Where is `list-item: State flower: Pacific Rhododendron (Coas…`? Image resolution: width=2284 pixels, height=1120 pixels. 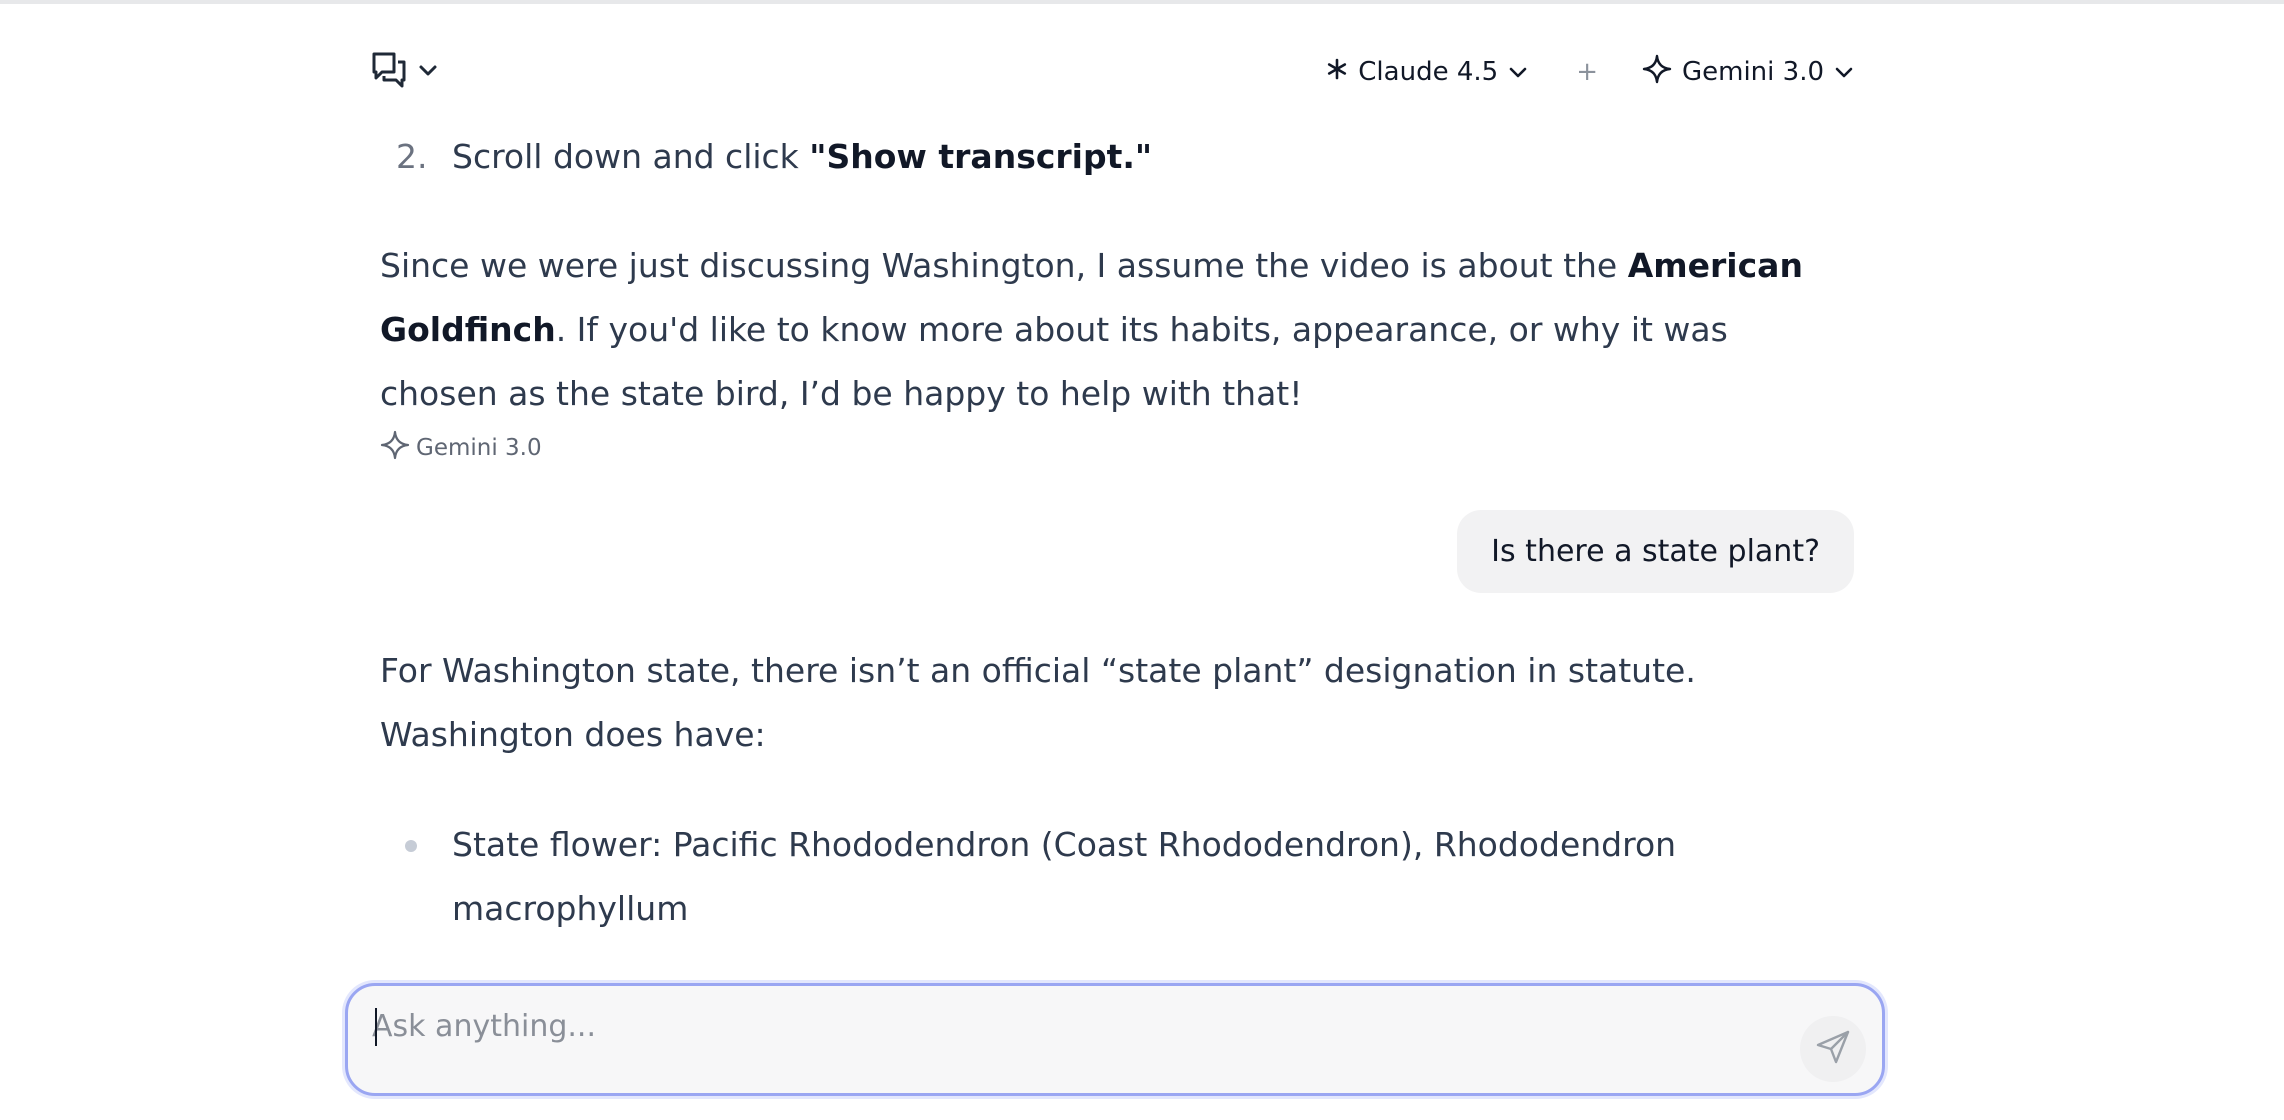
list-item: State flower: Pacific Rhododendron (Coas… is located at coordinates (1080, 877).